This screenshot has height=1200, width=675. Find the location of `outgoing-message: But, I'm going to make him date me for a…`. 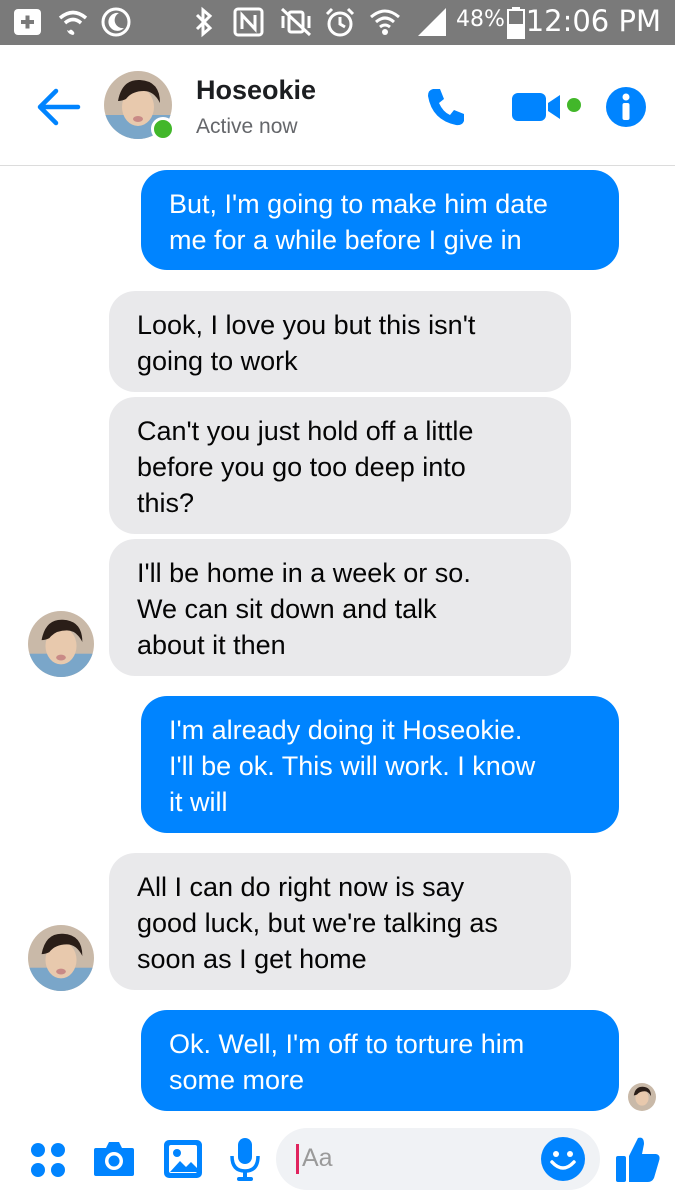

outgoing-message: But, I'm going to make him date me for a… is located at coordinates (380, 220).